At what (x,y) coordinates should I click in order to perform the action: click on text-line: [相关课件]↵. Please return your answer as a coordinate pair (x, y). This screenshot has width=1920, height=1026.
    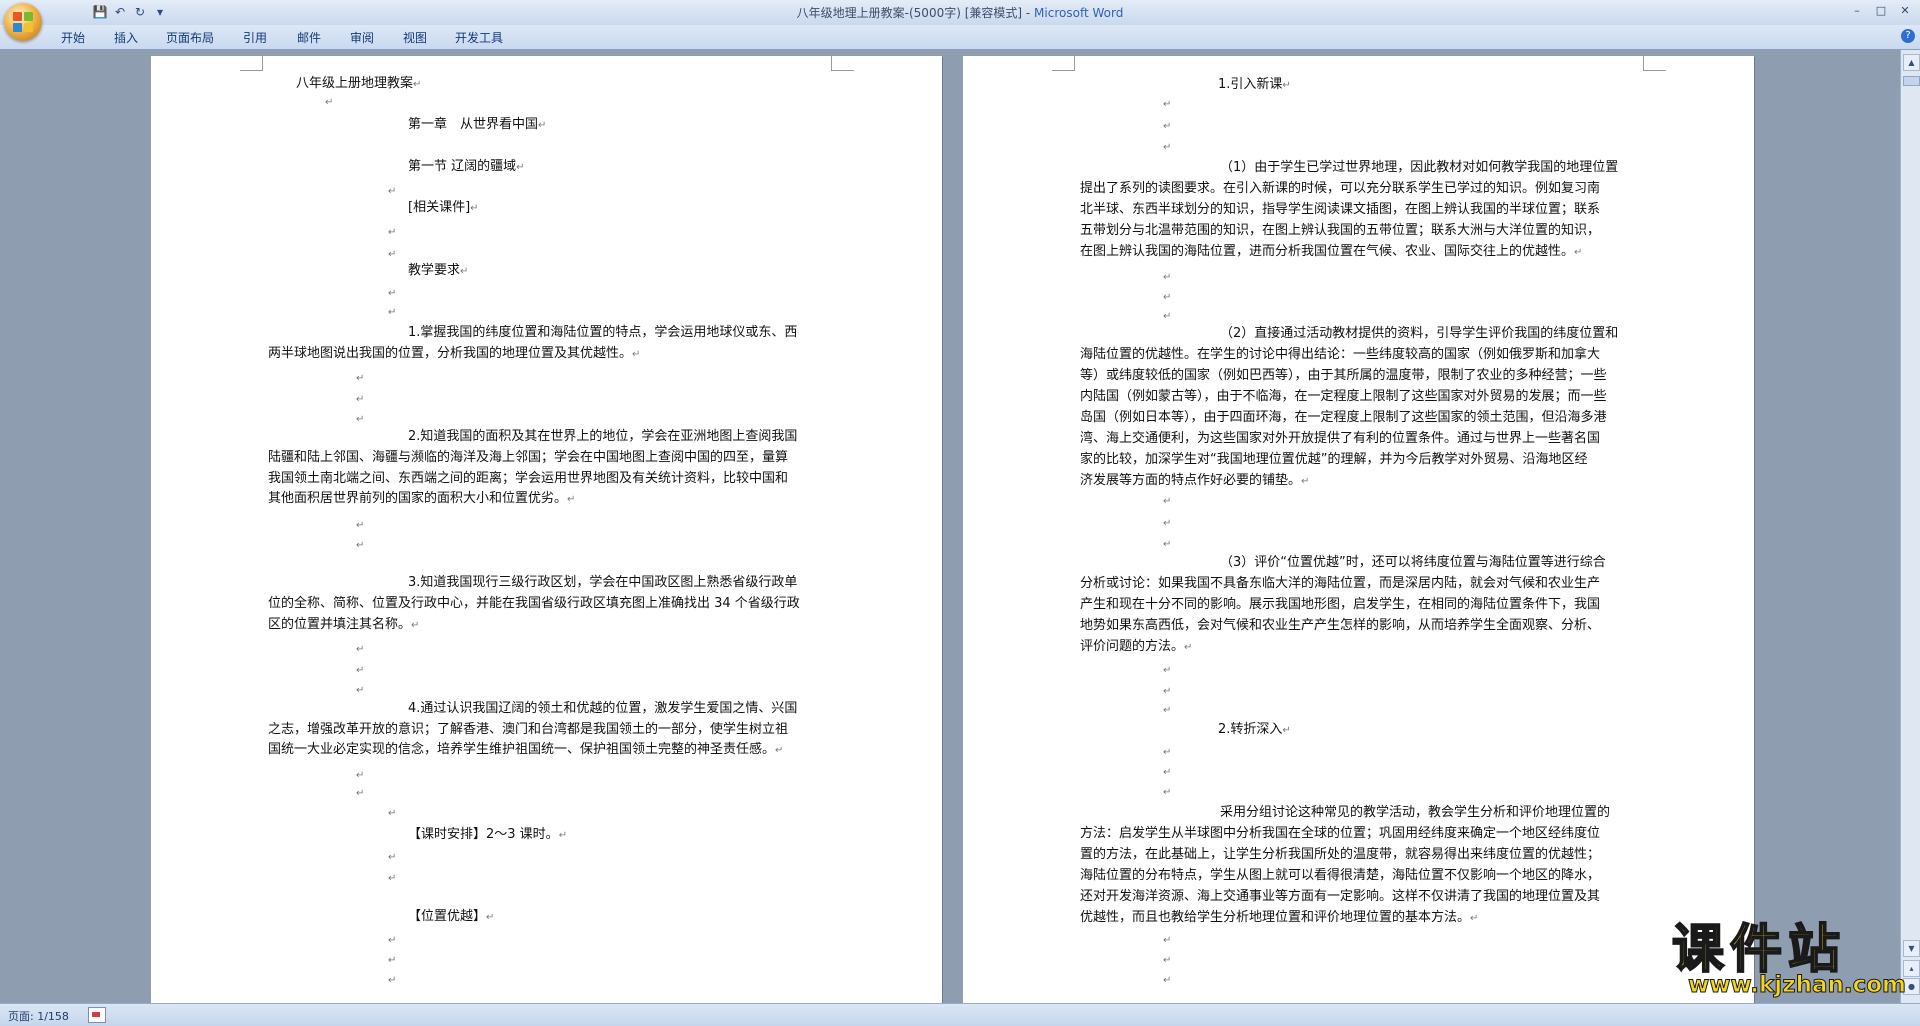
    Looking at the image, I should click on (443, 207).